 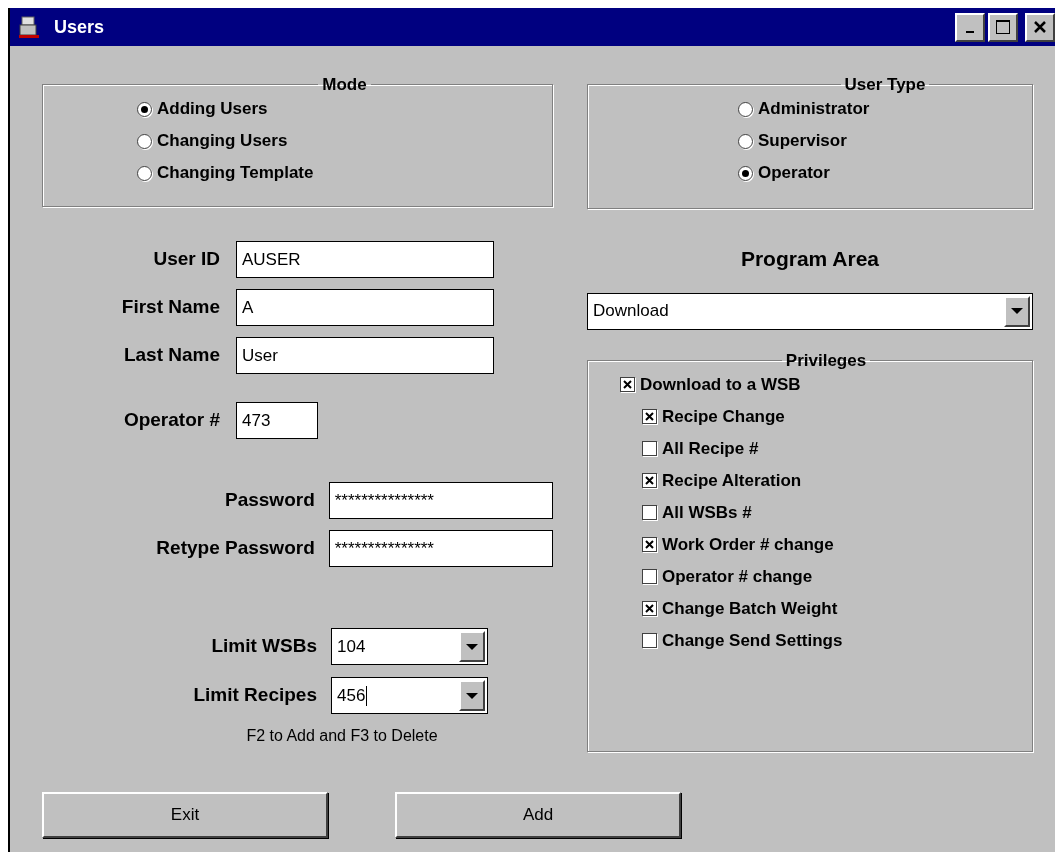 What do you see at coordinates (409, 646) in the screenshot?
I see `combo-box: 104` at bounding box center [409, 646].